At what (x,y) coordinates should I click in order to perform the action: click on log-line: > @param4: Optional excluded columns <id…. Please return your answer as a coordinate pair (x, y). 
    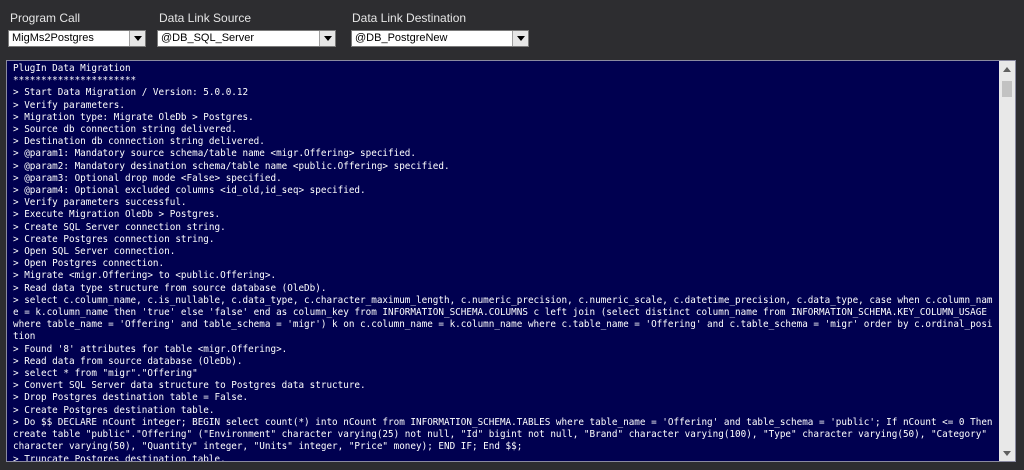
    Looking at the image, I should click on (189, 191).